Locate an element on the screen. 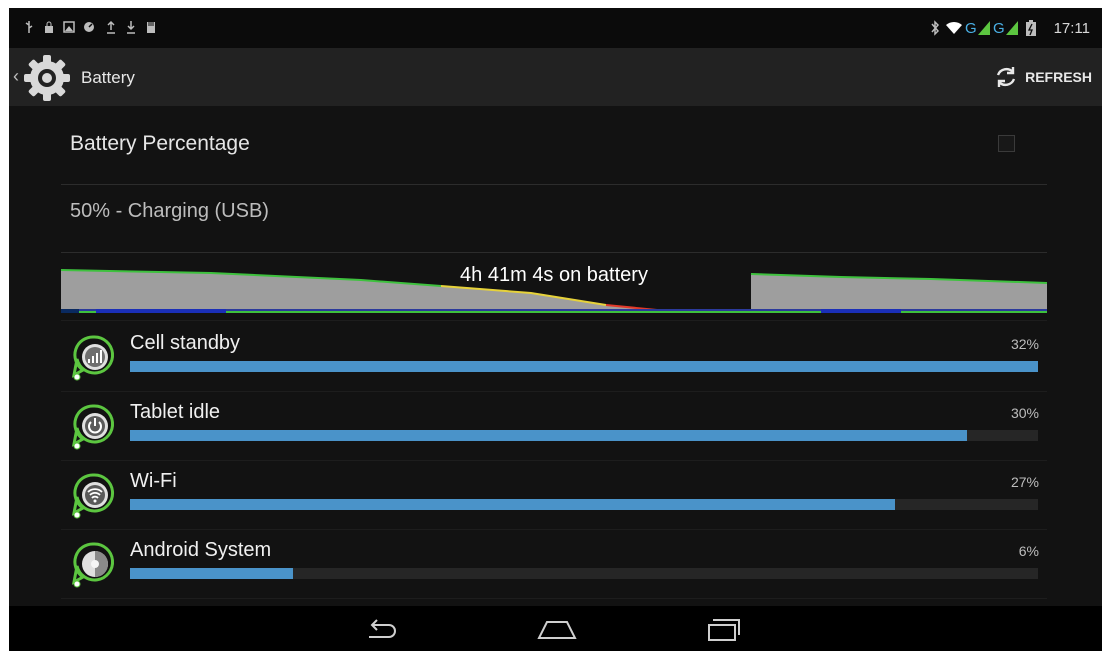 Image resolution: width=1111 pixels, height=651 pixels. usage-item-percent: 30% is located at coordinates (1024, 413).